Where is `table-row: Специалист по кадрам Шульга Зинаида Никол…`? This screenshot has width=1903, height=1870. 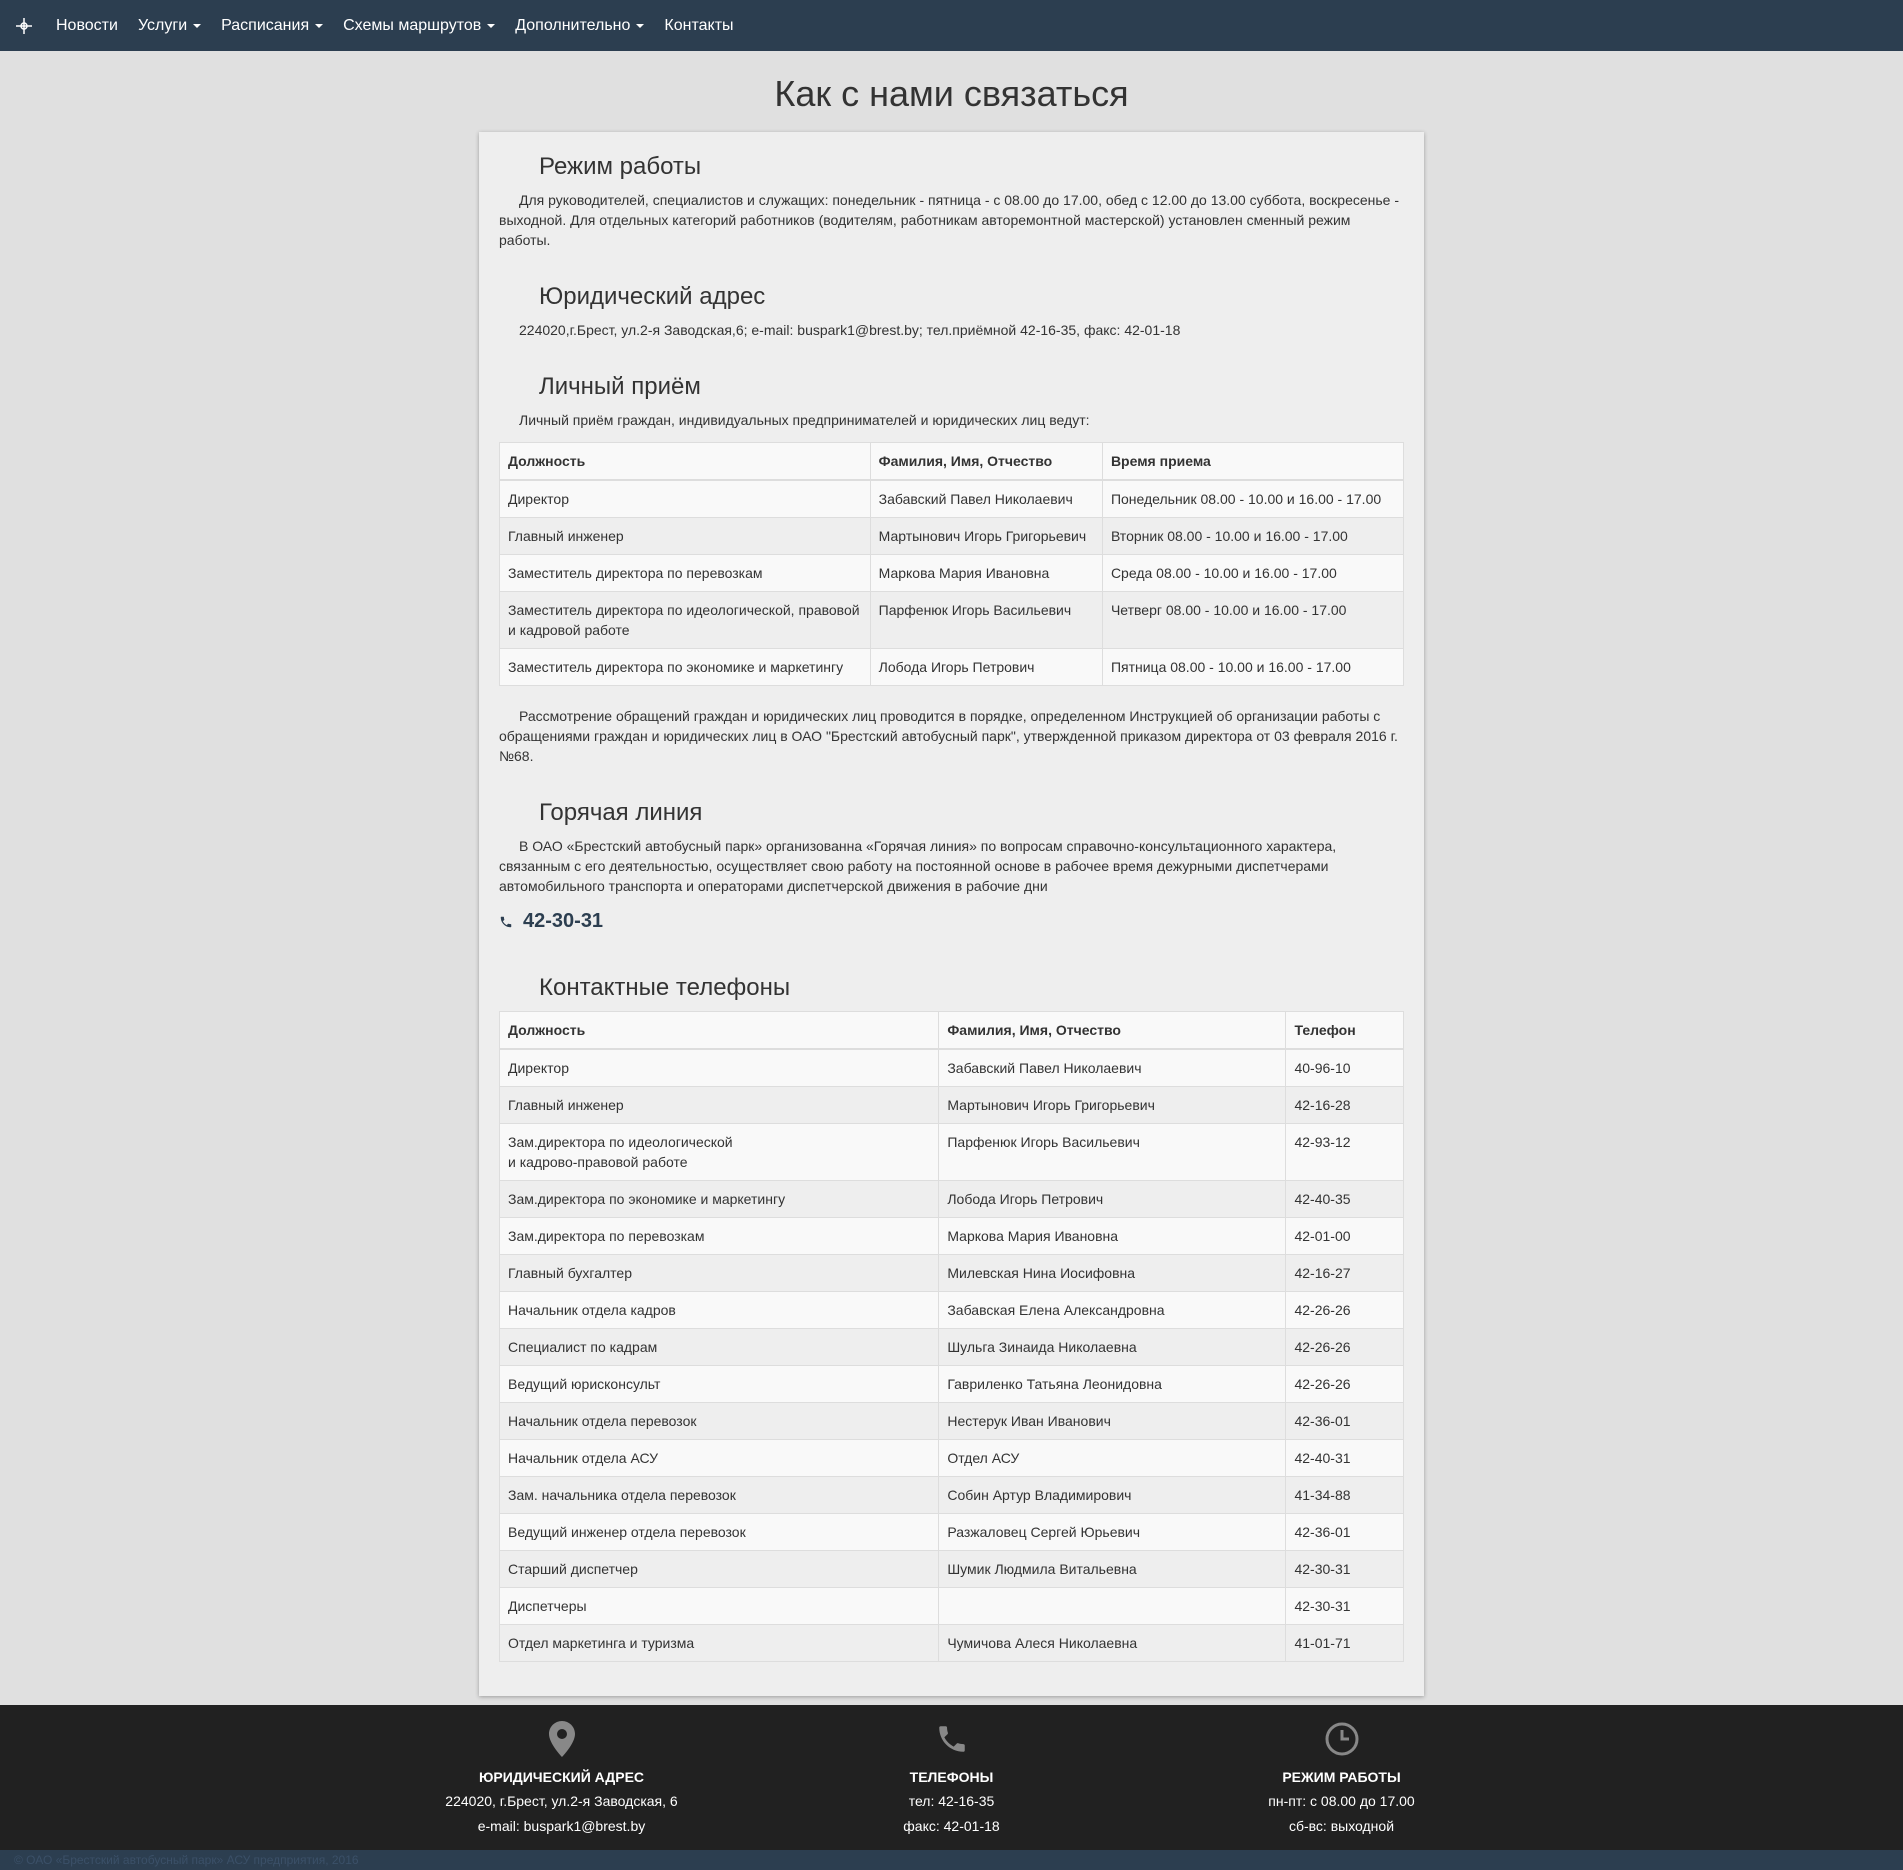
table-row: Специалист по кадрам Шульга Зинаида Никол… is located at coordinates (951, 1347).